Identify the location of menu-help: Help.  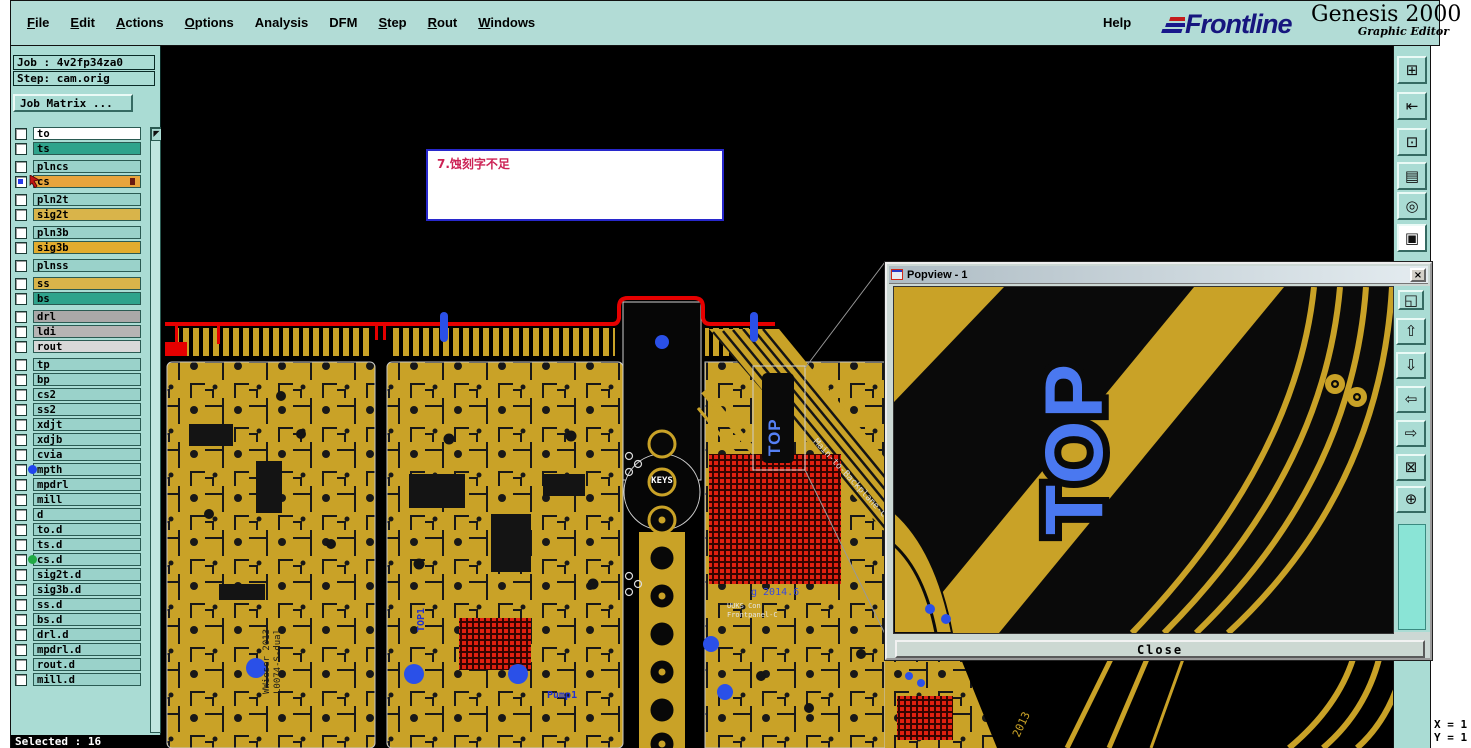
(1117, 22).